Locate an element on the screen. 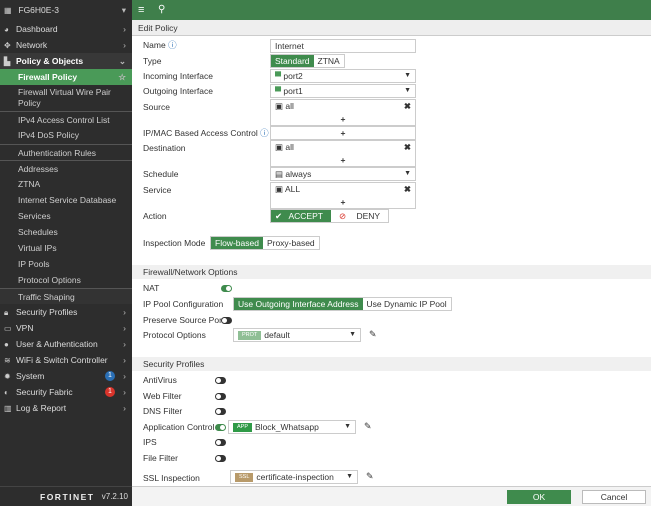  device-name: FG6H0E-3 is located at coordinates (38, 10).